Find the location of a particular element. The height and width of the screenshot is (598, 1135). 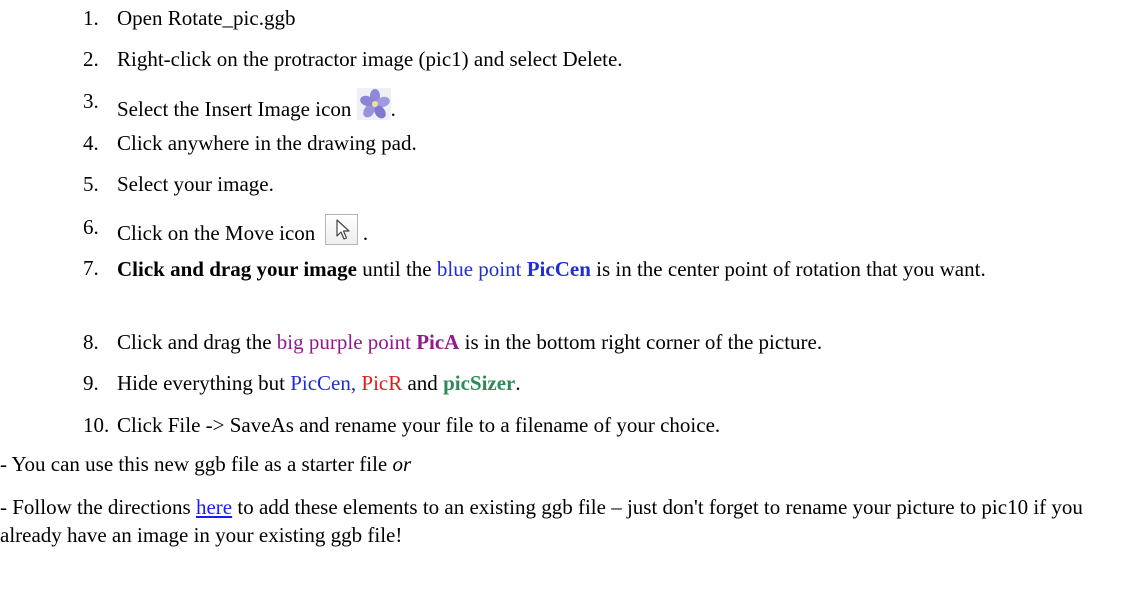

step-text: Open Rotate_pic.ggb is located at coordinates (206, 18).